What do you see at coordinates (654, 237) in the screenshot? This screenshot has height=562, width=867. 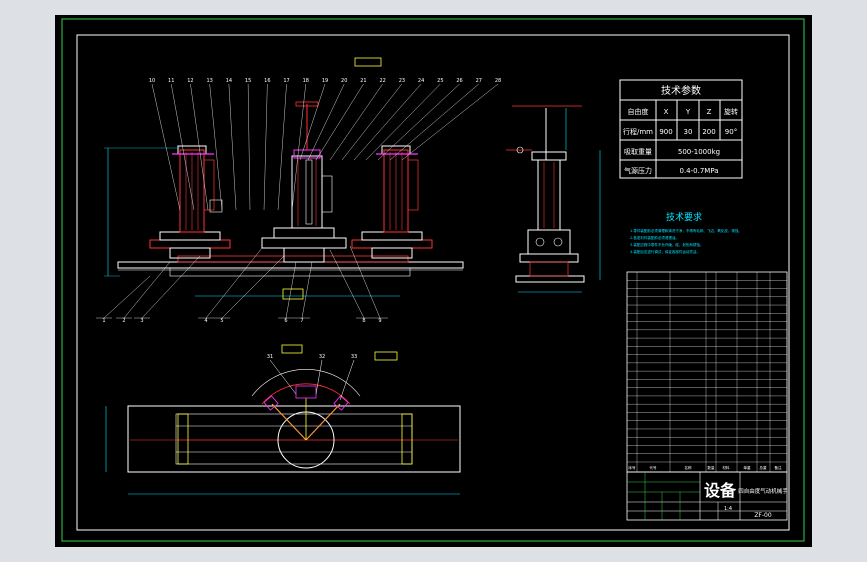 I see `requirement-line: 2.各密封件装配前必须浸透油。` at bounding box center [654, 237].